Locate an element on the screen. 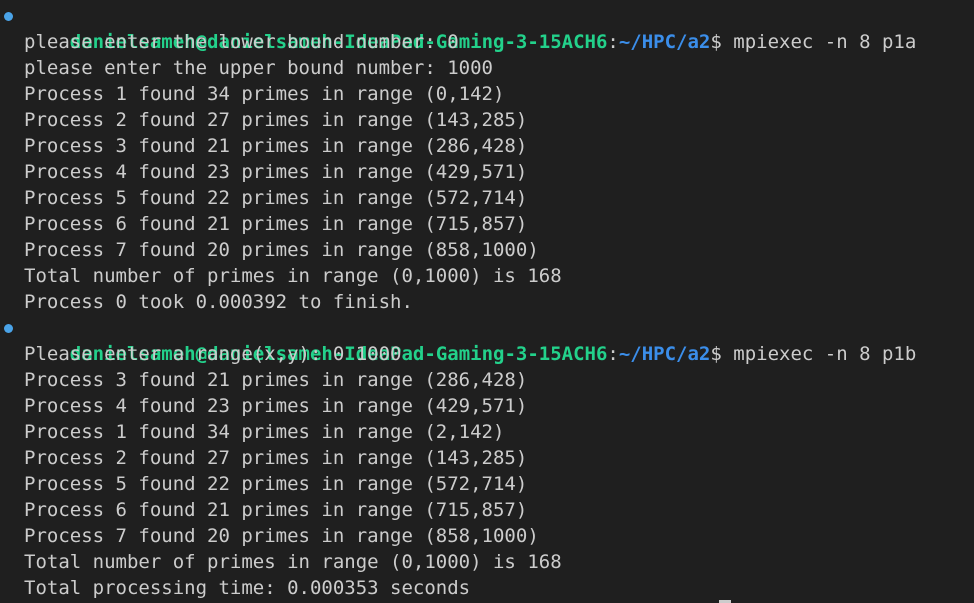 This screenshot has width=974, height=603. output-line: please enter the lower bound number: 0 is located at coordinates (241, 42).